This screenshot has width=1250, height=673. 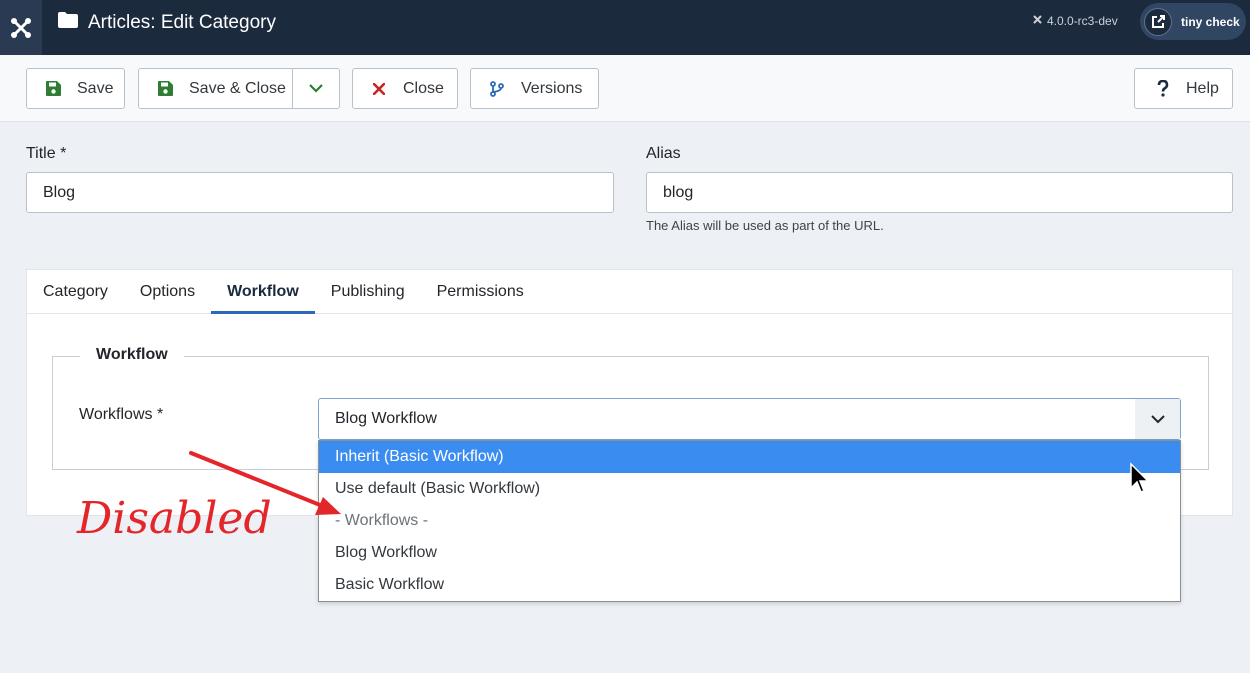 I want to click on page-title-group: Articles: Edit Category, so click(x=167, y=22).